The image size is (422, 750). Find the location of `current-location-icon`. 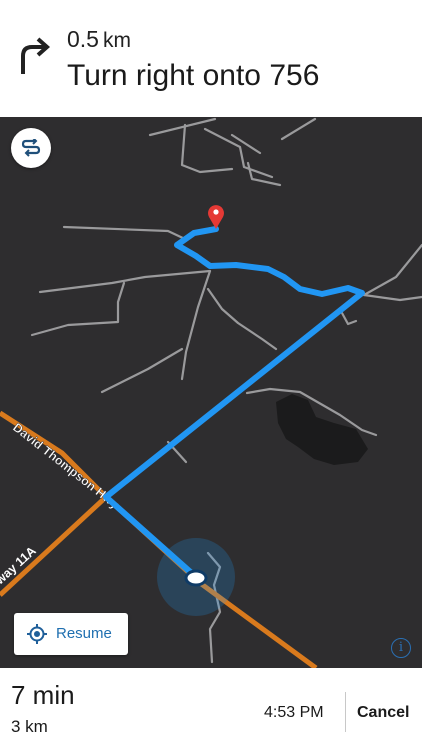

current-location-icon is located at coordinates (196, 577).